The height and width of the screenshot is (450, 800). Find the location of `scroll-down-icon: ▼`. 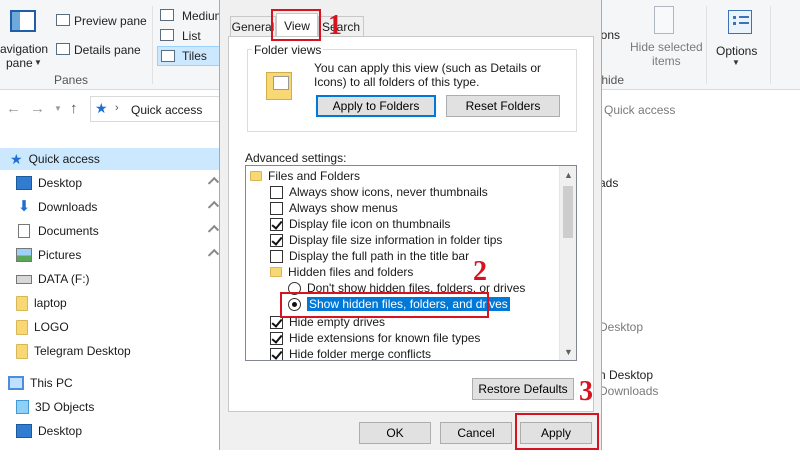

scroll-down-icon: ▼ is located at coordinates (568, 351).